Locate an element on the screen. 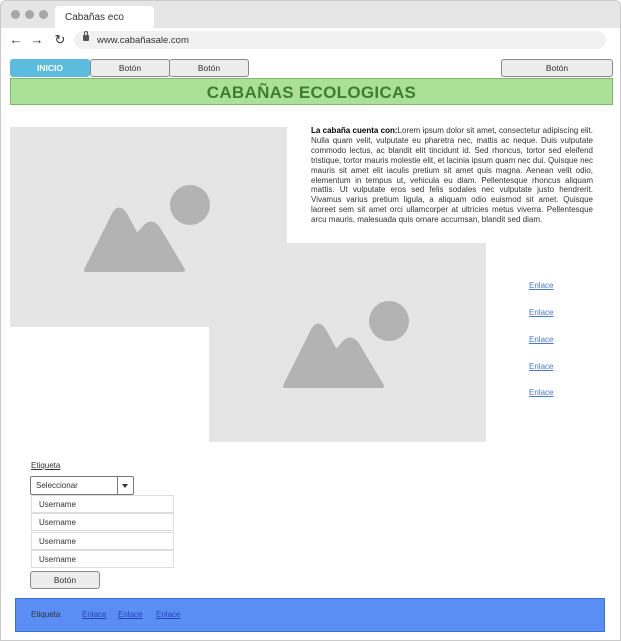 The height and width of the screenshot is (641, 621). browser-tab: Cabañas eco is located at coordinates (104, 17).